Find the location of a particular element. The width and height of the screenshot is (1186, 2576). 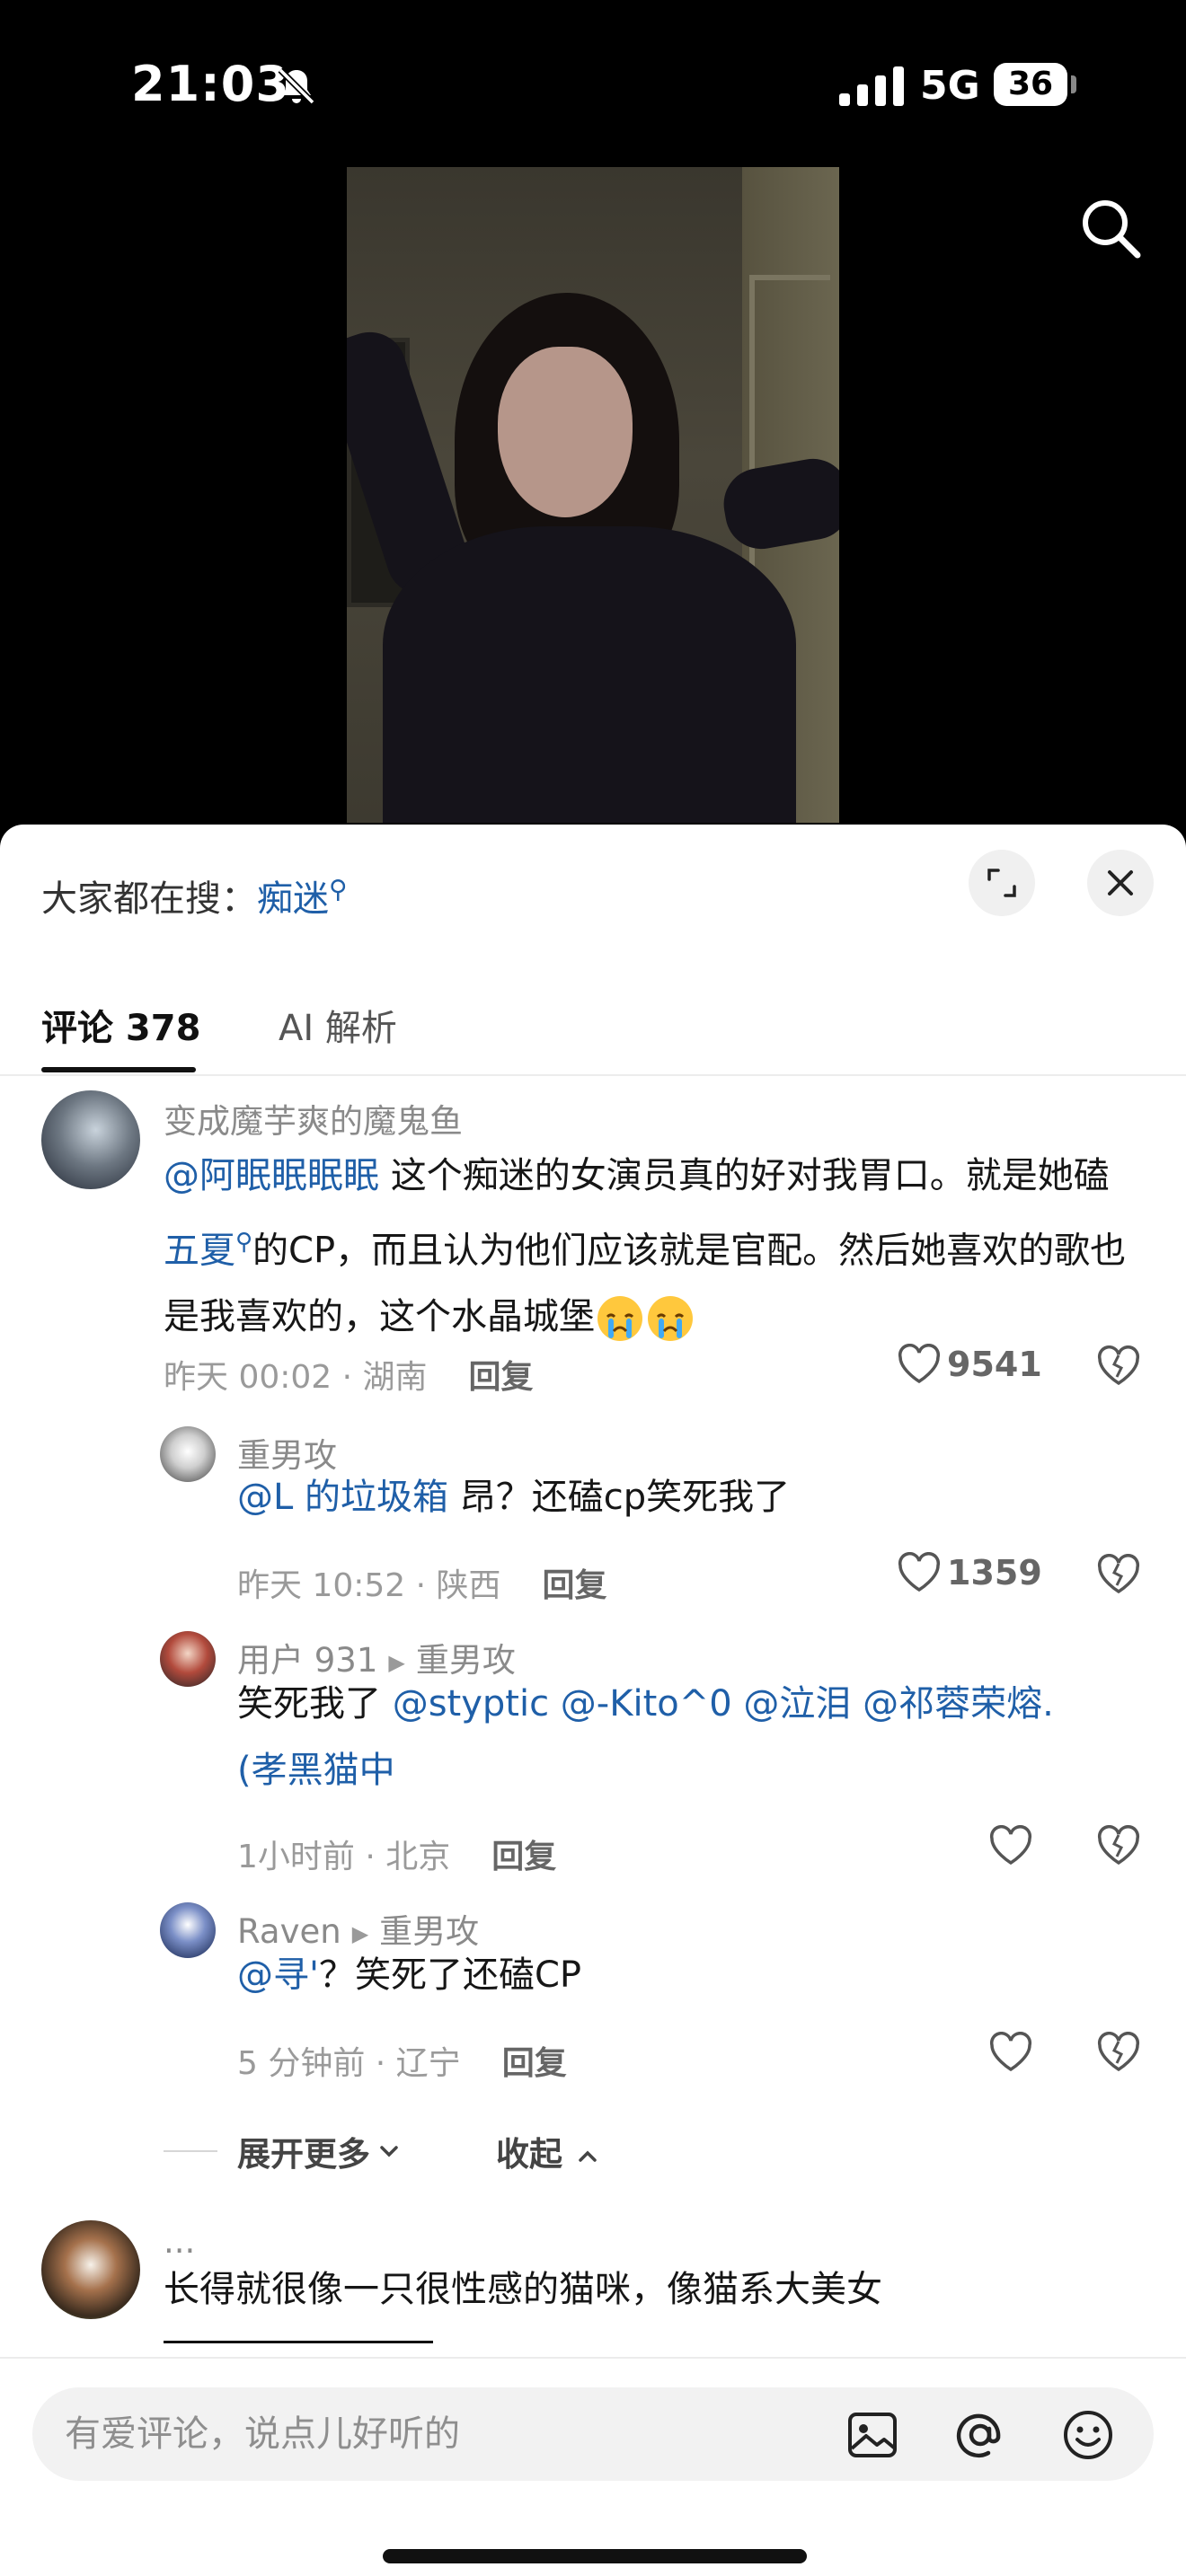

comment-text-part: ？笑死了还磕CP is located at coordinates (450, 1975).